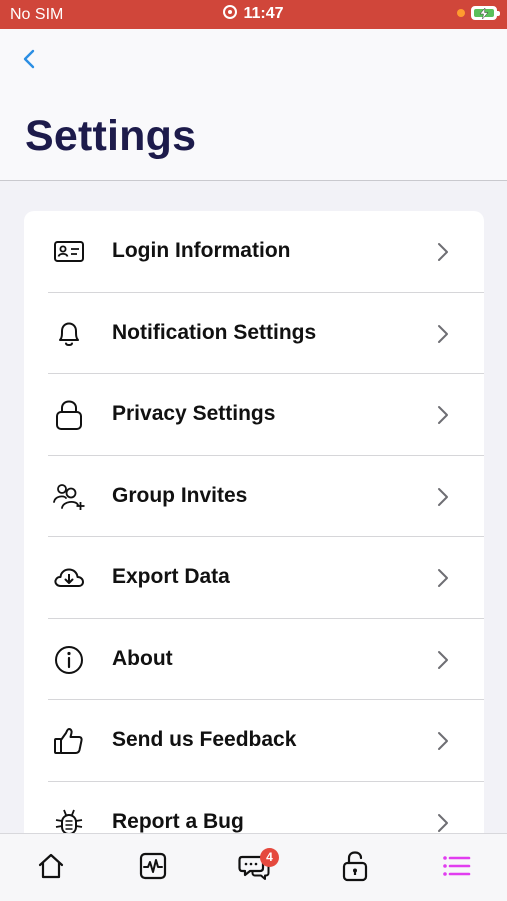 The image size is (507, 901). Describe the element at coordinates (111, 136) in the screenshot. I see `page-title: Settings` at that location.